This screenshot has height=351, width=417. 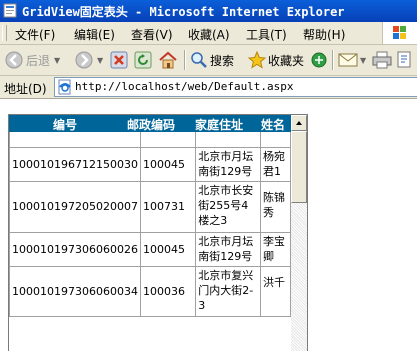 I want to click on back-button: 后退 ▼, so click(x=32, y=60).